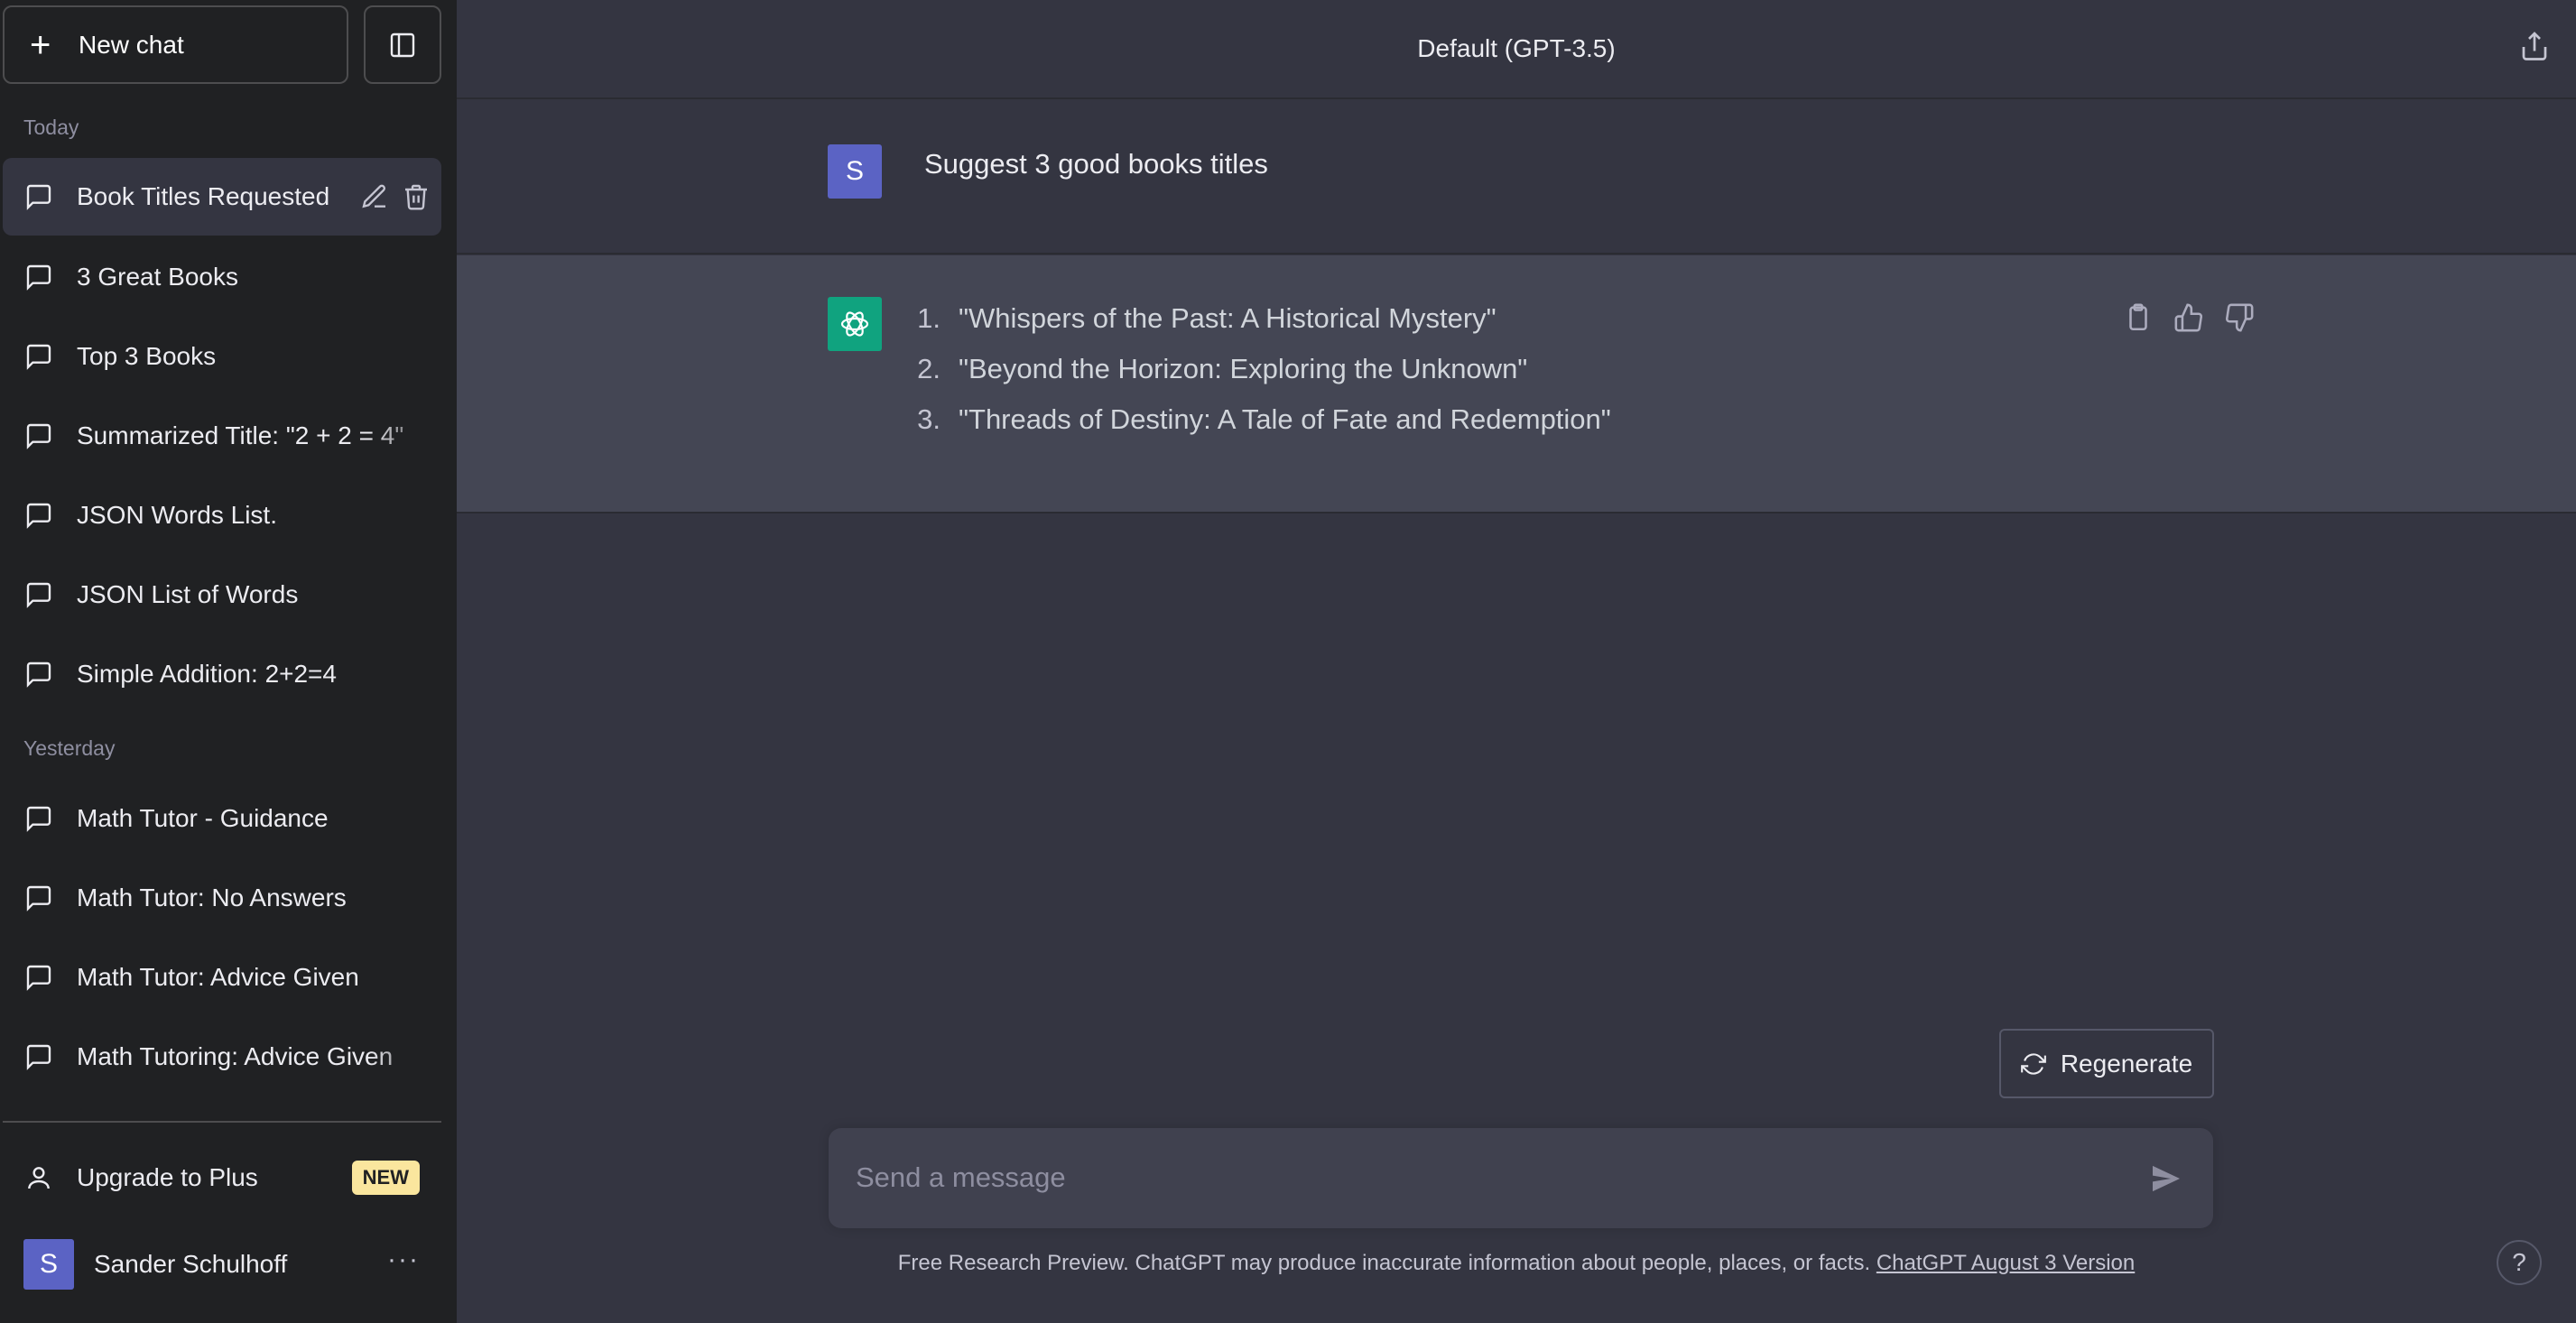  What do you see at coordinates (222, 356) in the screenshot?
I see `conversation-item: Top 3 Books` at bounding box center [222, 356].